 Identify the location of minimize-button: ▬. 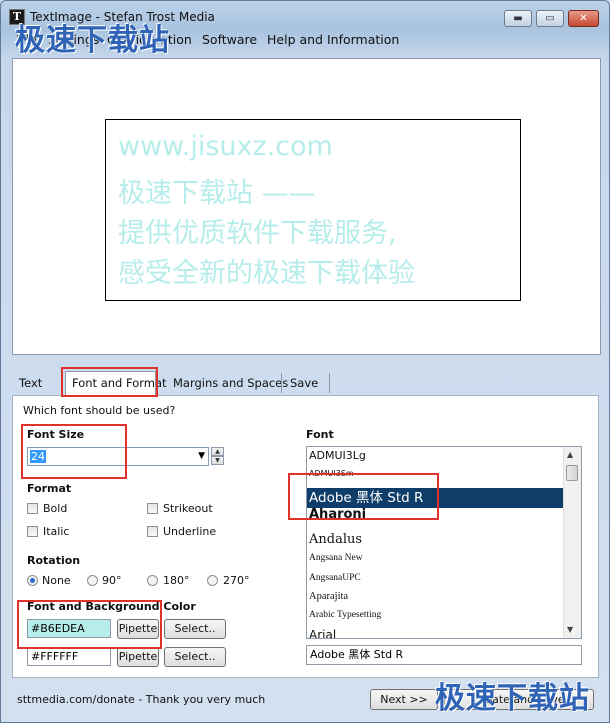
(518, 18).